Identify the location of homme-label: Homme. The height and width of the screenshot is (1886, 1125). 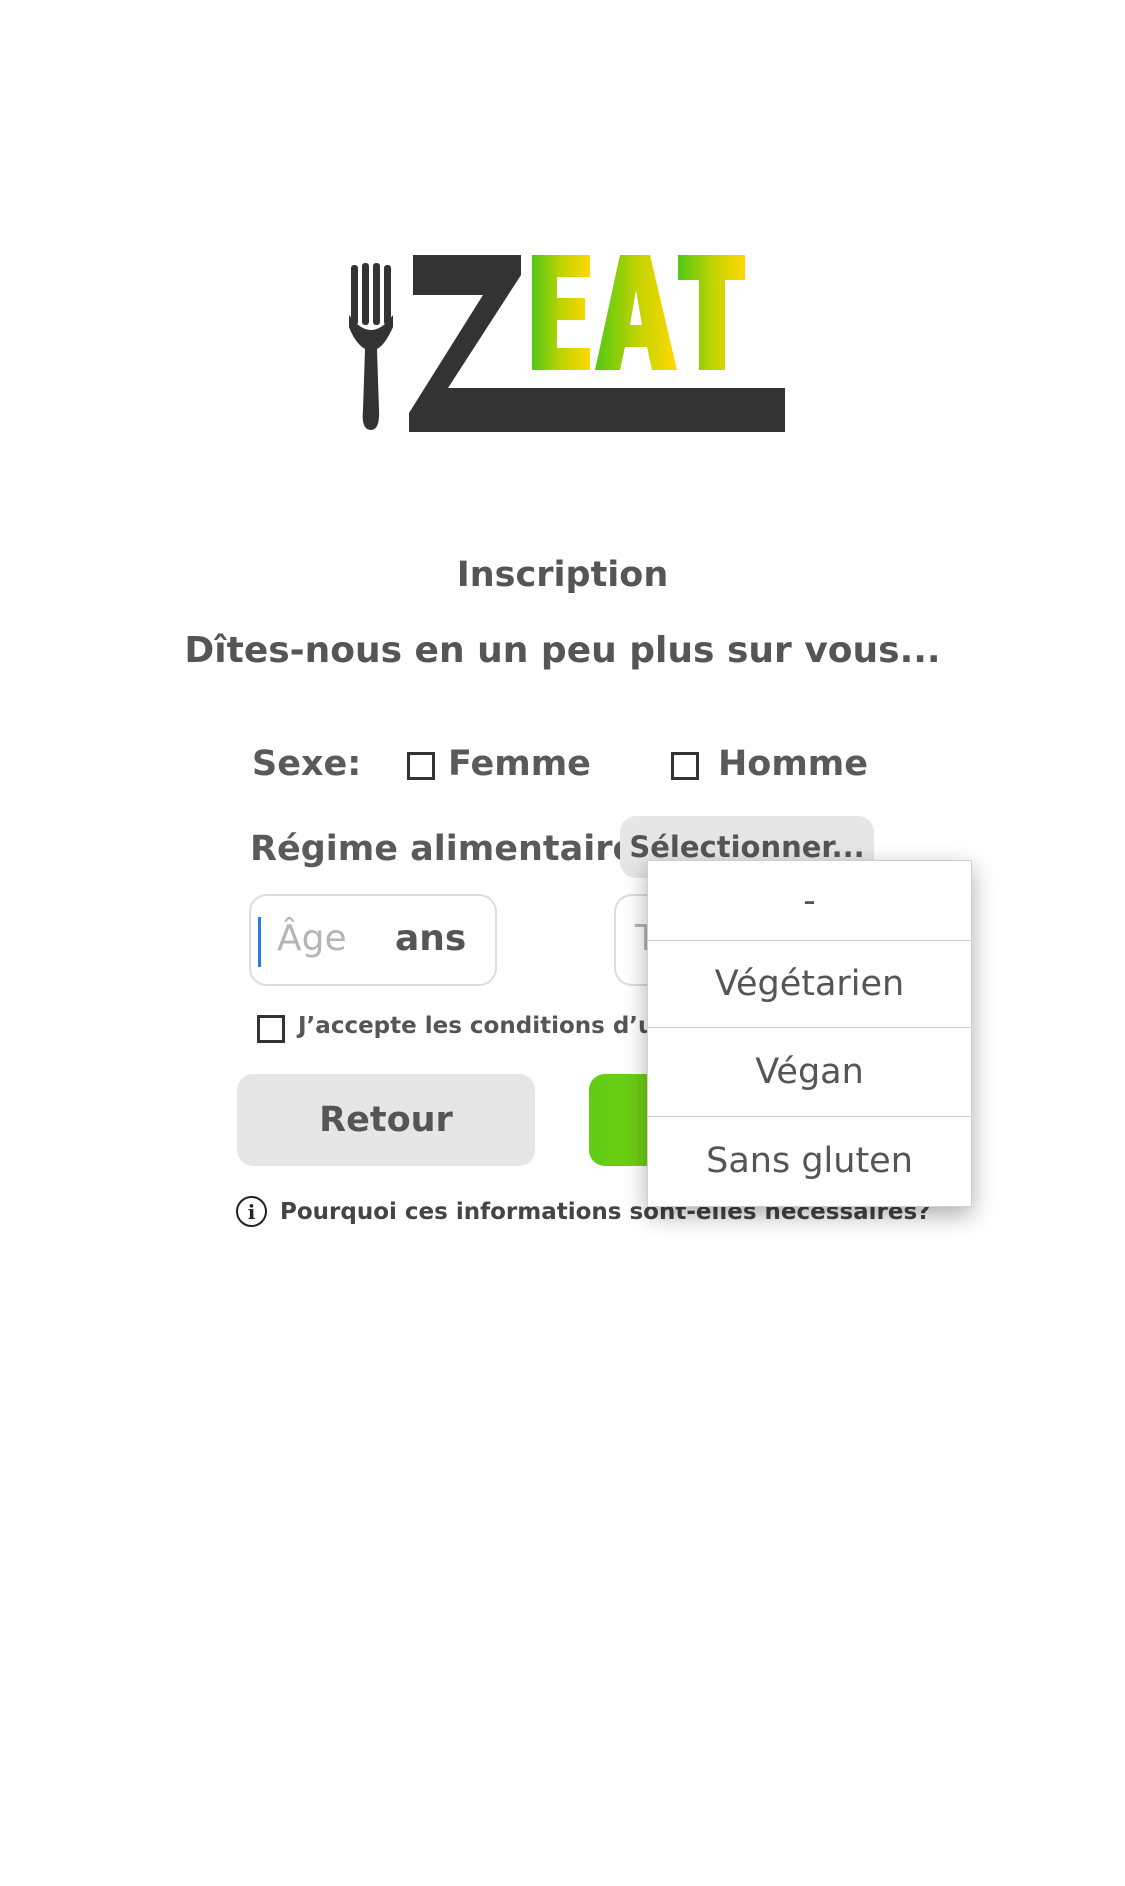
(793, 764).